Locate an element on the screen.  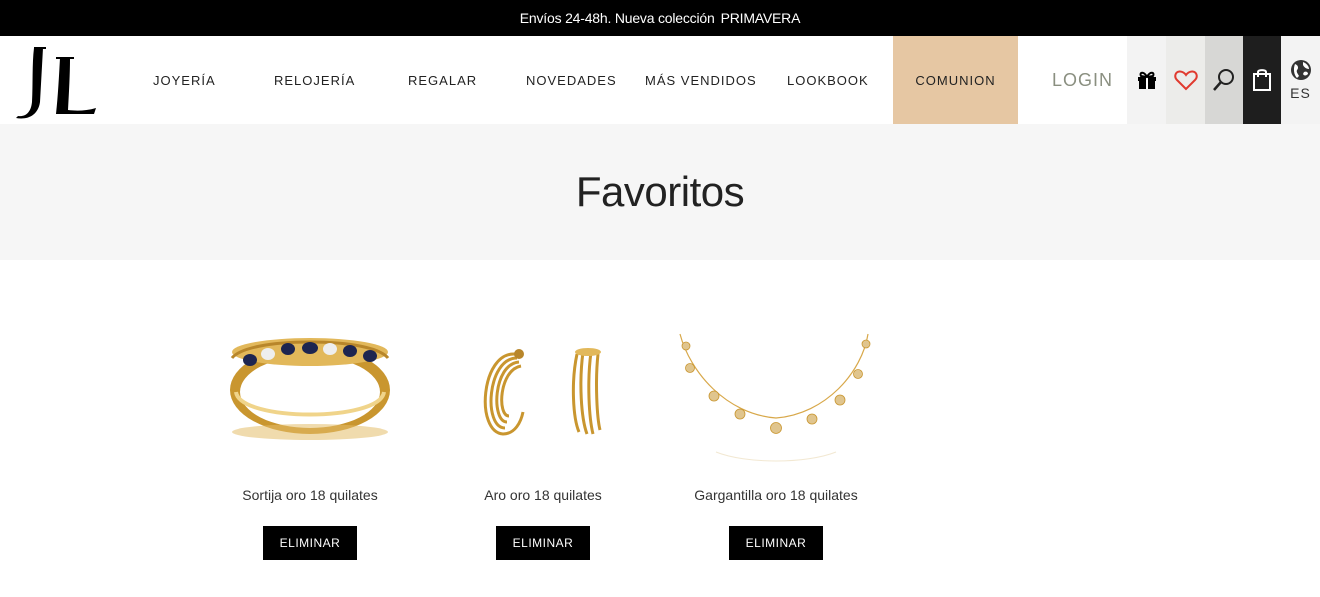
nav-mas-vendidos: MÁS VENDIDOS is located at coordinates (701, 80).